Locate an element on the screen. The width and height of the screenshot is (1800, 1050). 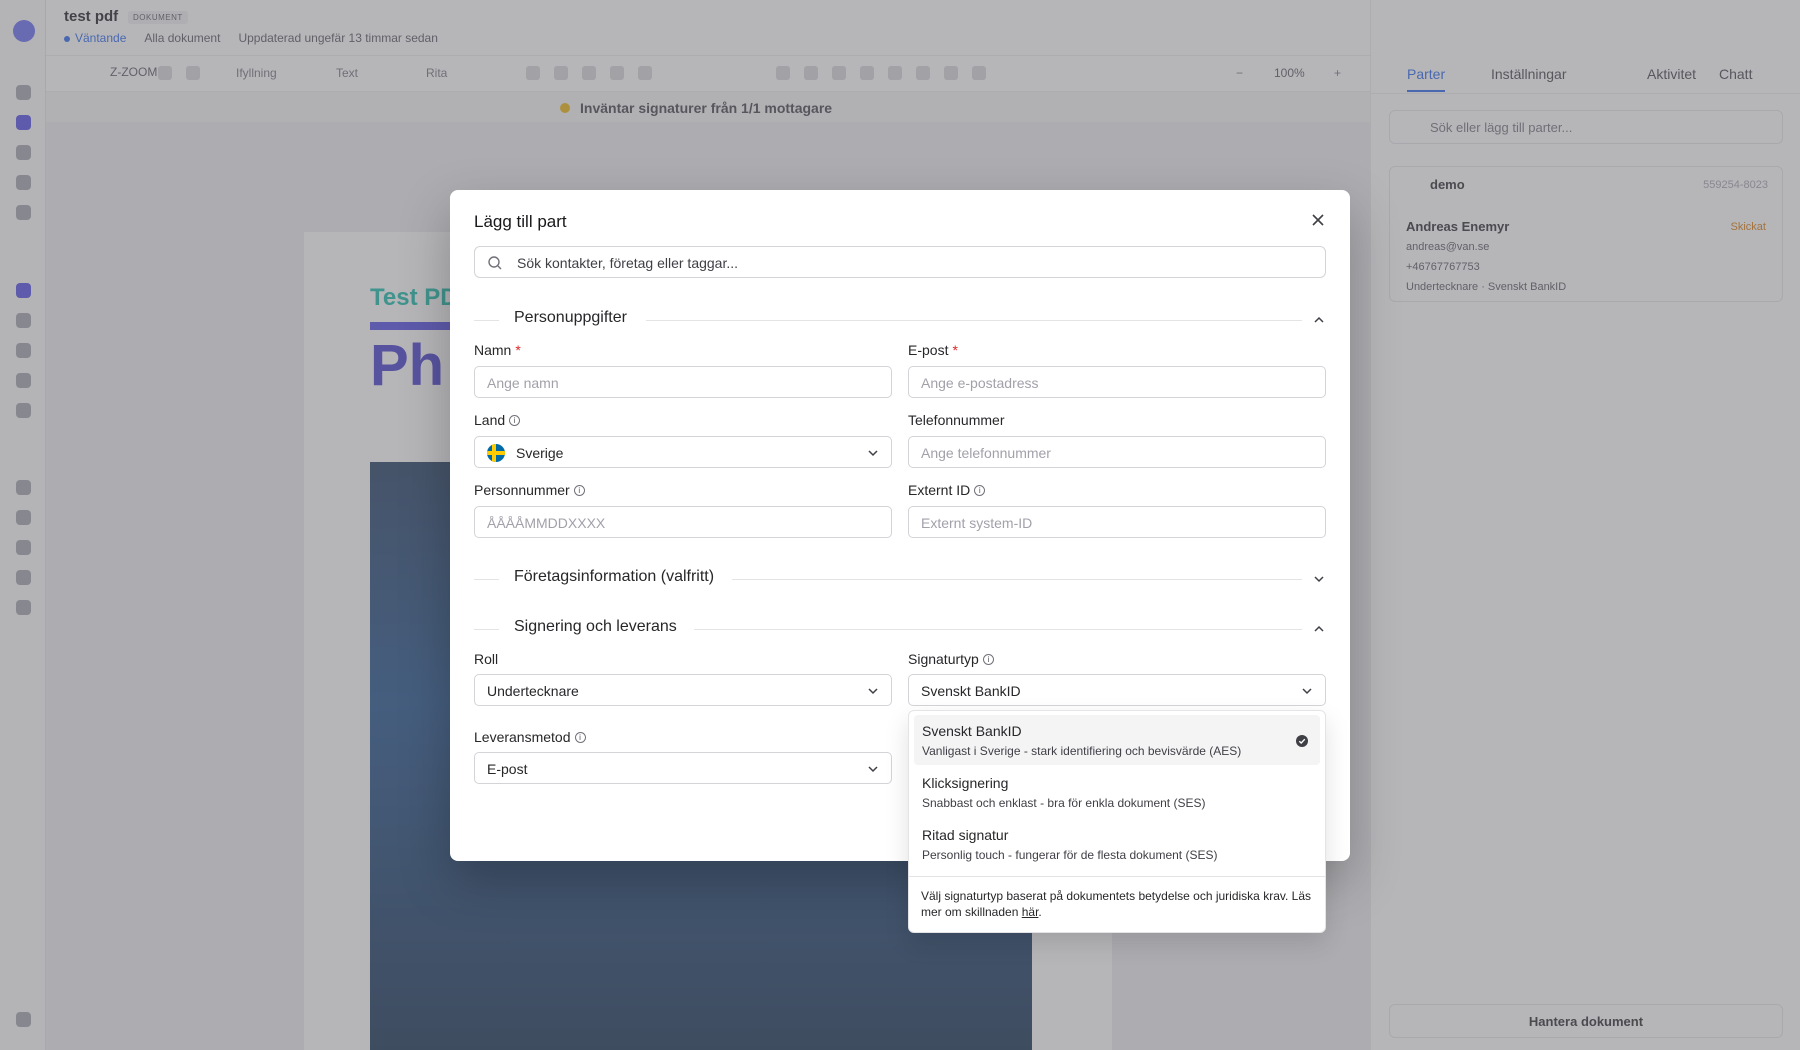
section-company-header: Företagsinformation (valfritt) is located at coordinates (900, 579).